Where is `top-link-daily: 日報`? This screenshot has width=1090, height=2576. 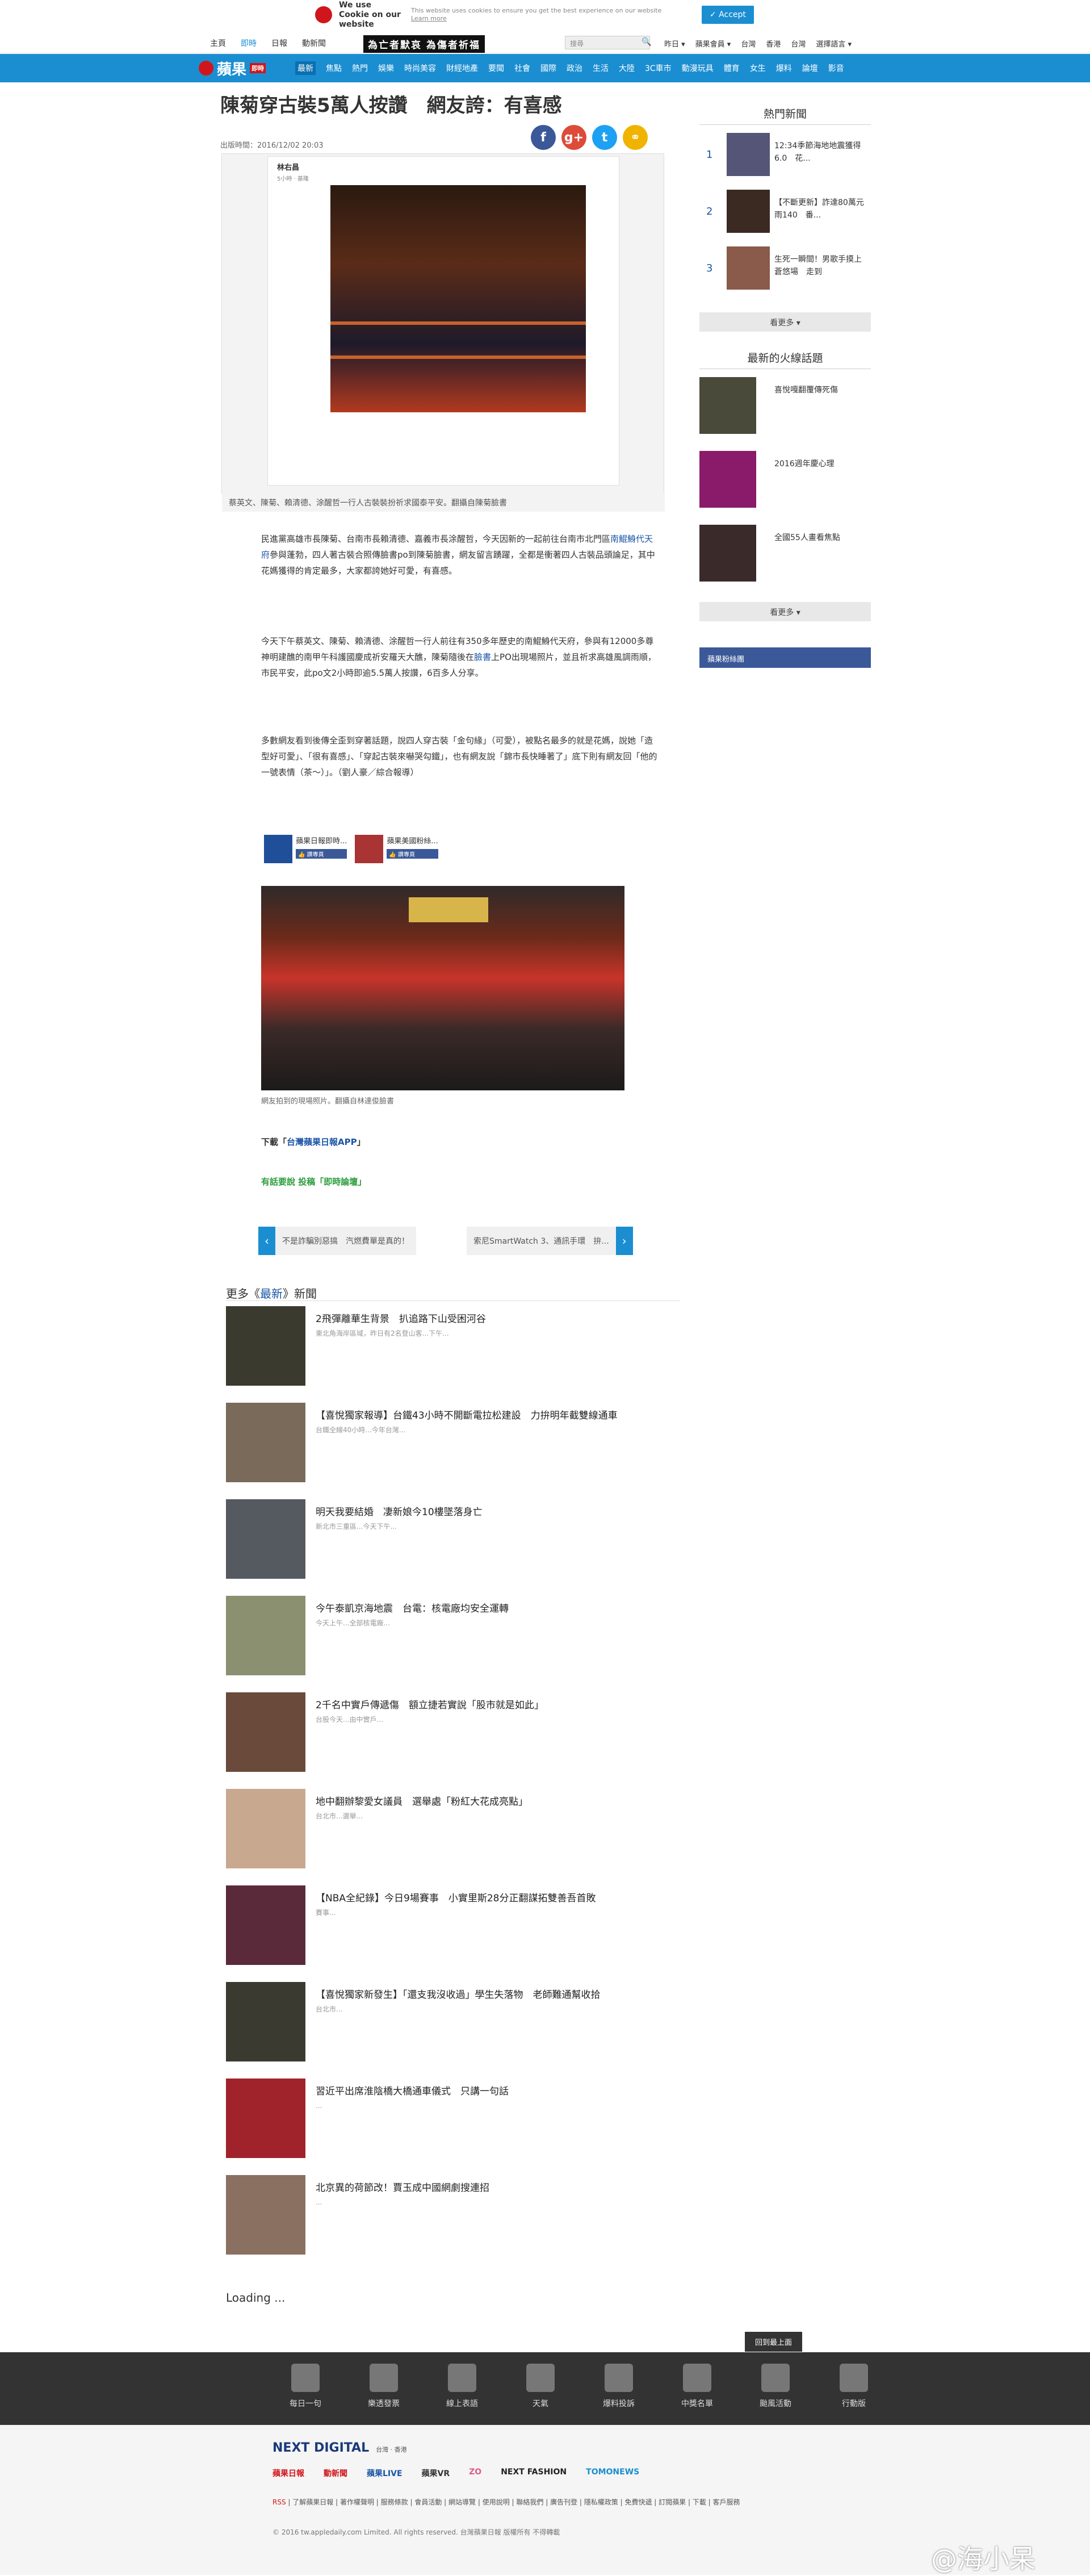 top-link-daily: 日報 is located at coordinates (279, 43).